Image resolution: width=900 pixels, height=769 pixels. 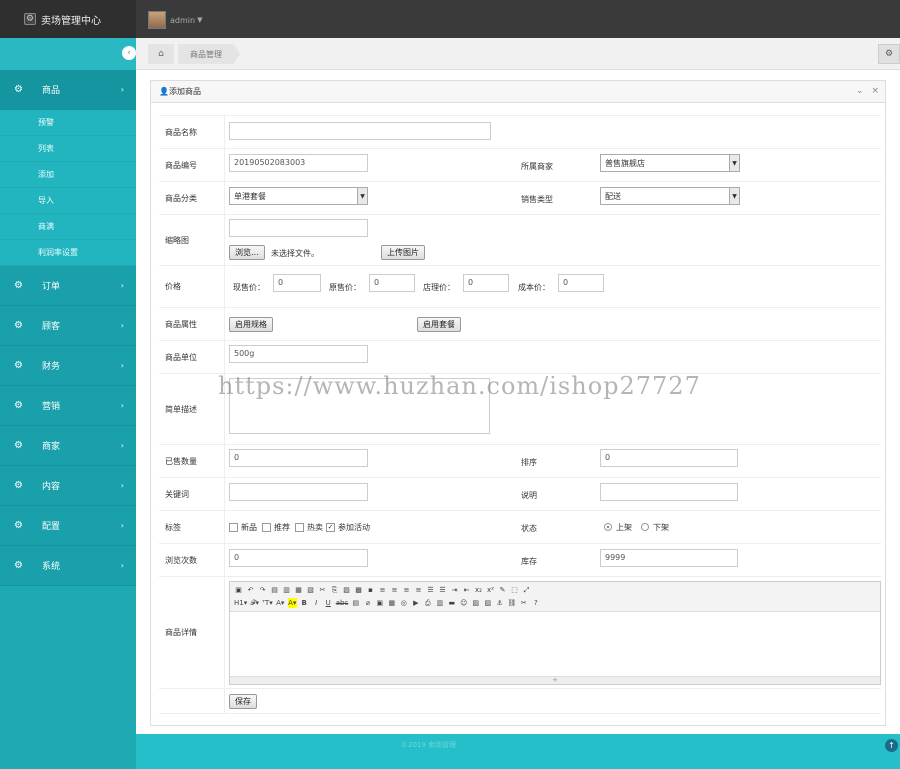 I want to click on submenu-item-list: 列表, so click(x=68, y=149).